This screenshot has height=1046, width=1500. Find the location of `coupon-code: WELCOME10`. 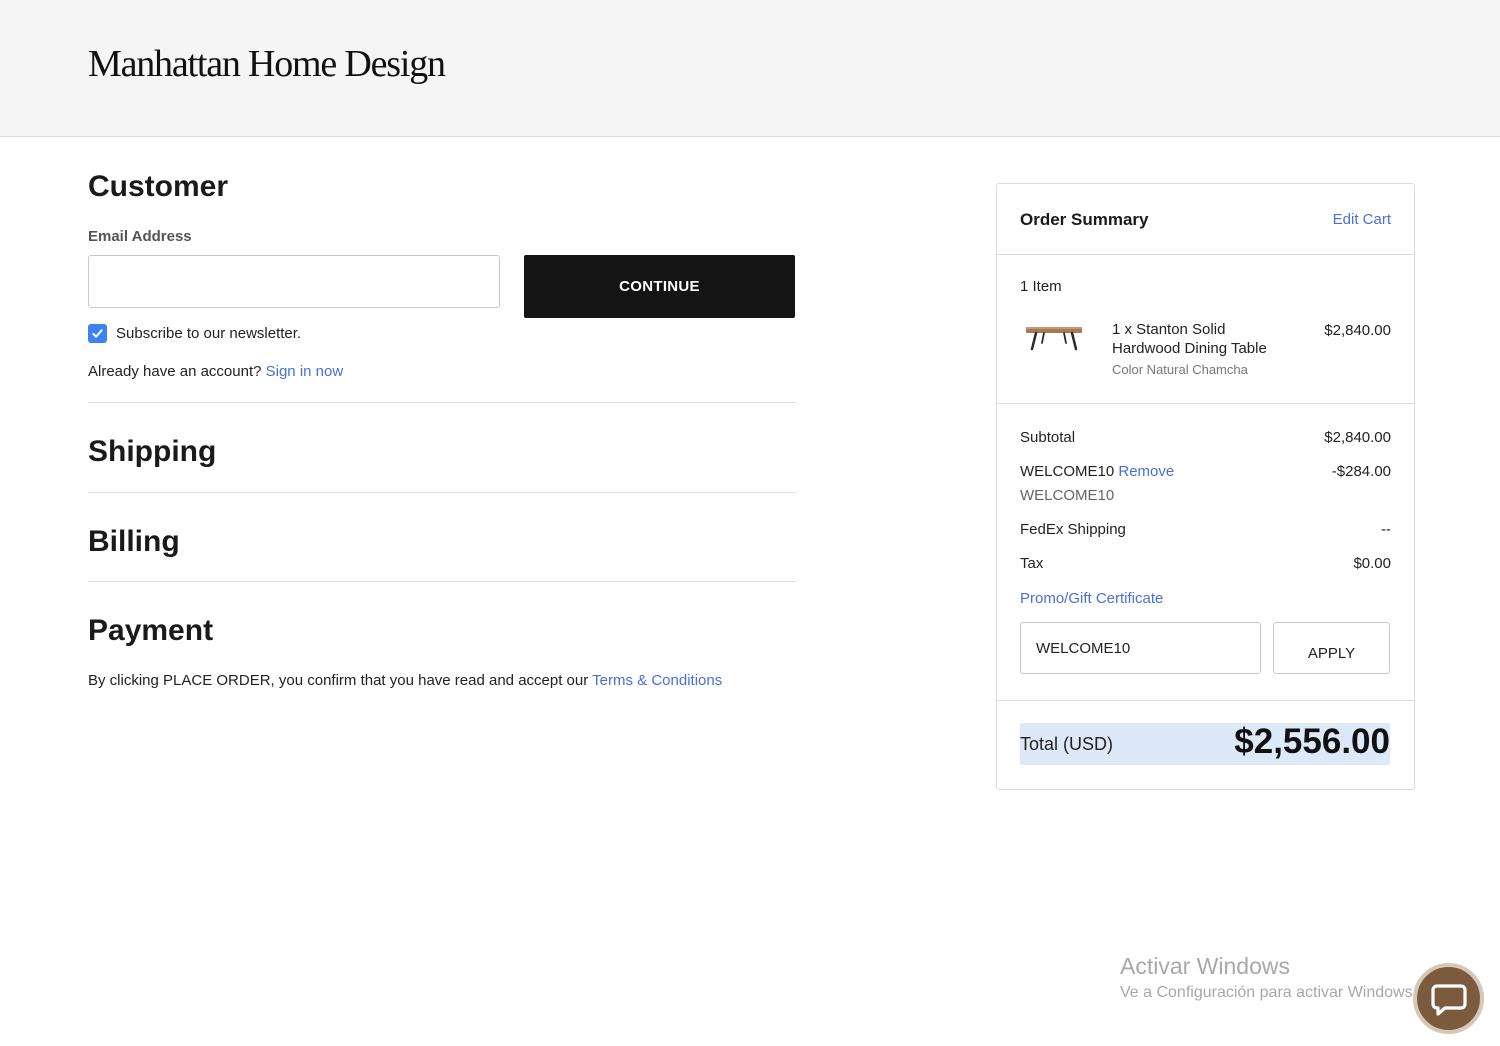

coupon-code: WELCOME10 is located at coordinates (1067, 495).